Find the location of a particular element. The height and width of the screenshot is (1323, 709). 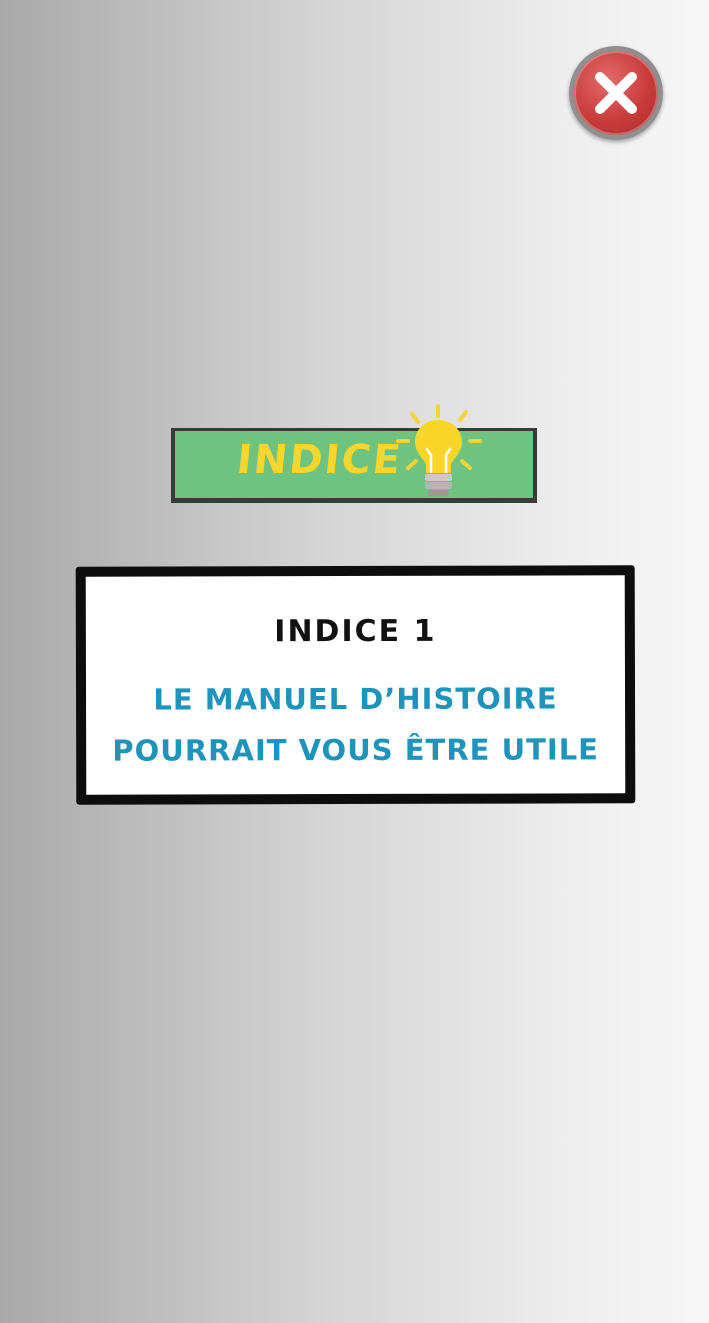

close-icon is located at coordinates (616, 93).